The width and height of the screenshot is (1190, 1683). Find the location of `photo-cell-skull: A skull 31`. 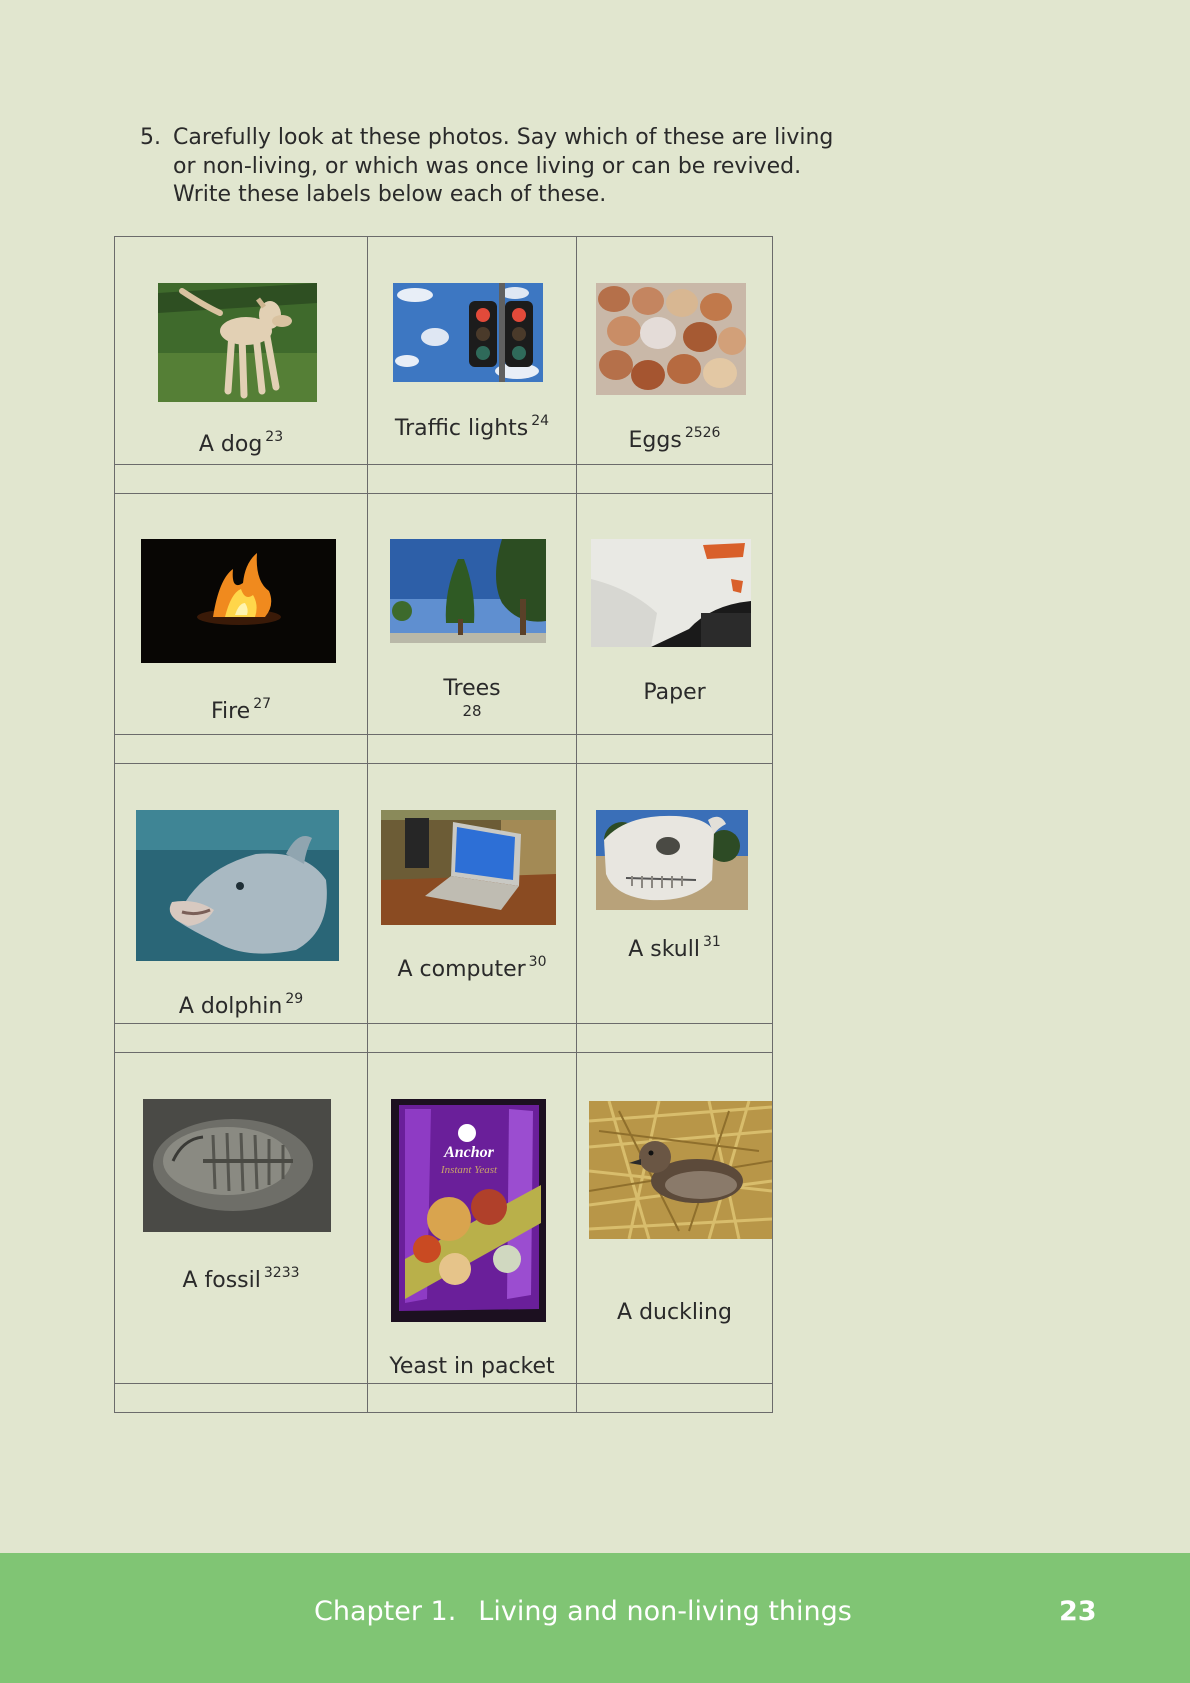

photo-cell-skull: A skull 31 is located at coordinates (674, 893).